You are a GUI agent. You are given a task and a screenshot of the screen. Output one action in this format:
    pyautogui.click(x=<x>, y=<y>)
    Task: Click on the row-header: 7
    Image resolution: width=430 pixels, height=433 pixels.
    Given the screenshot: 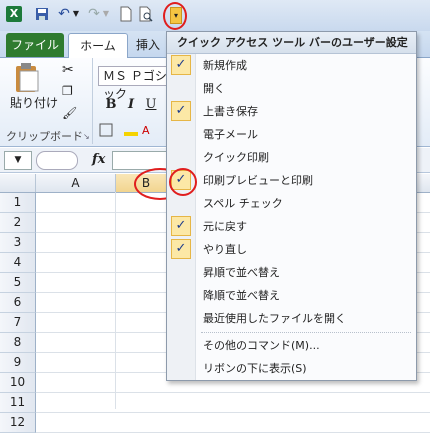 What is the action you would take?
    pyautogui.click(x=18, y=323)
    